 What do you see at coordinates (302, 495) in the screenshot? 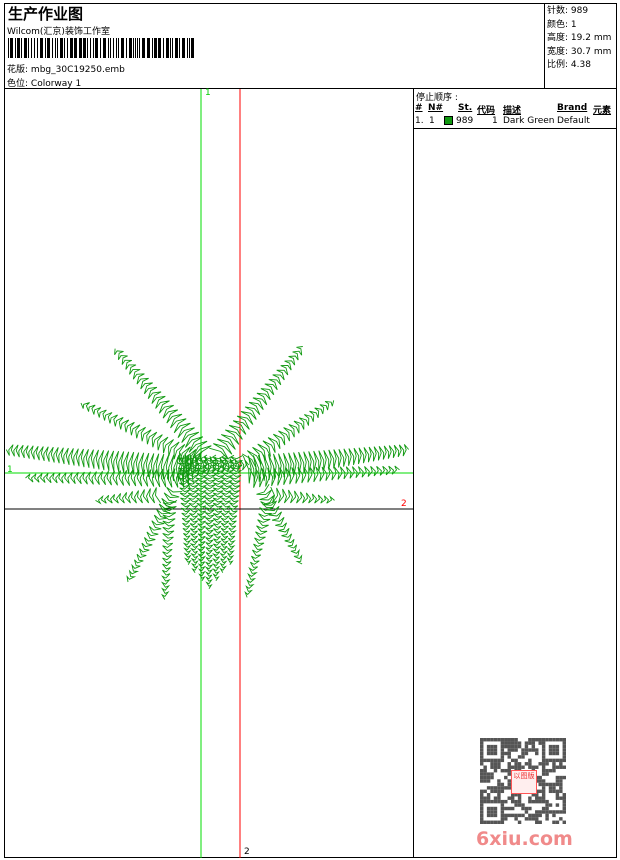
I see `frond-lower-right-inner` at bounding box center [302, 495].